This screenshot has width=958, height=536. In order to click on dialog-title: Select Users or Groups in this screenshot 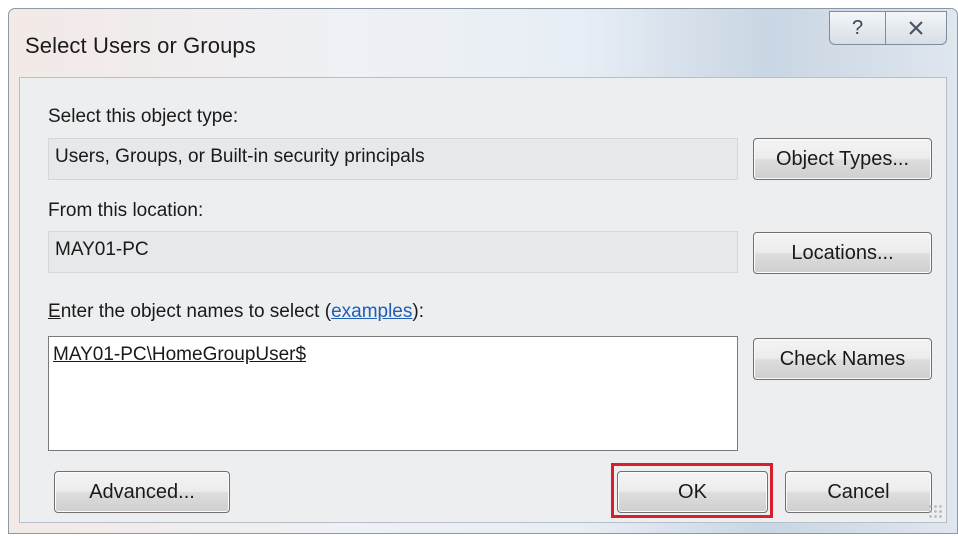, I will do `click(140, 45)`.